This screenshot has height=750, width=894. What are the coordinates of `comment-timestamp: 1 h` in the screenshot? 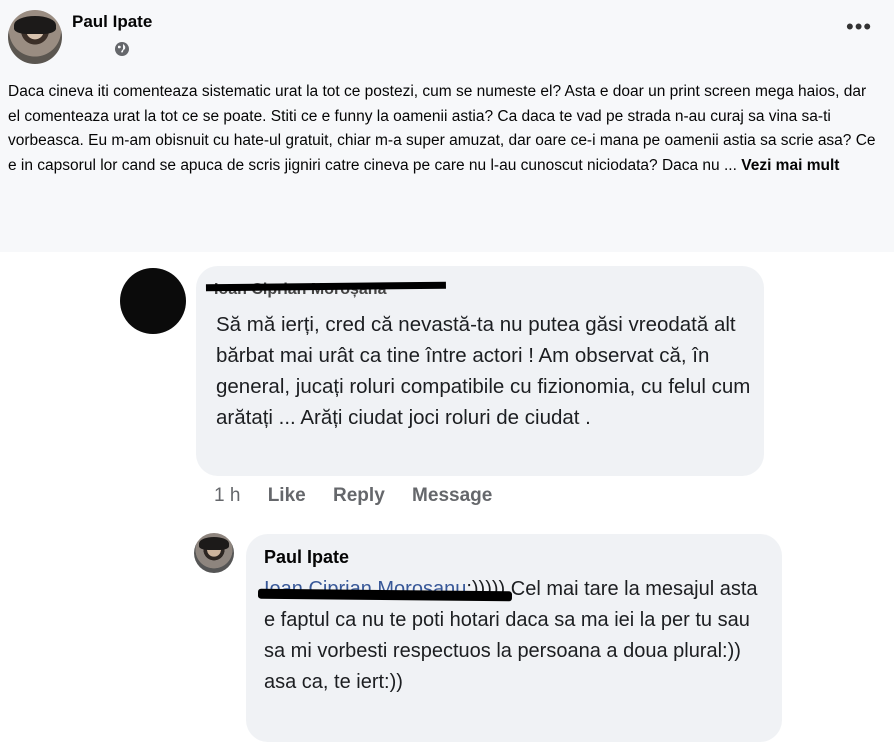 It's located at (227, 496).